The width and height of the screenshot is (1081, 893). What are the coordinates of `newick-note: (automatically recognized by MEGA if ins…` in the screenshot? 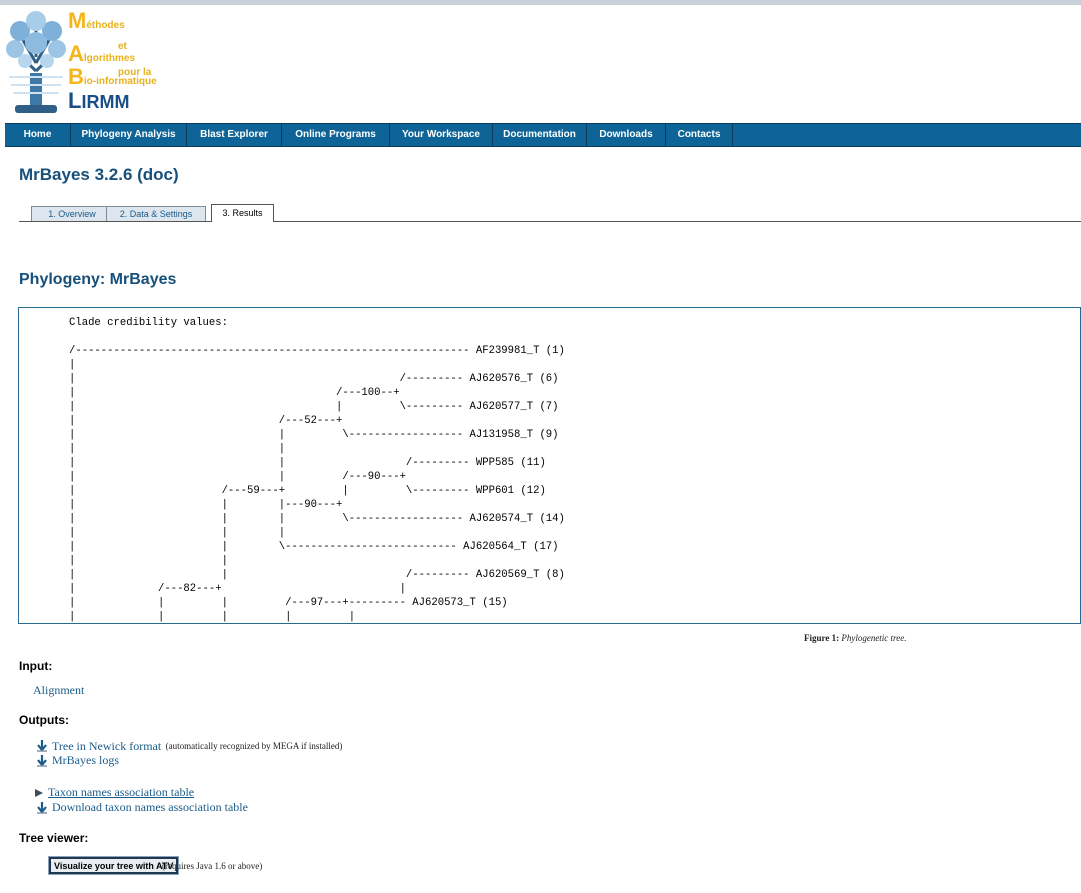 It's located at (254, 746).